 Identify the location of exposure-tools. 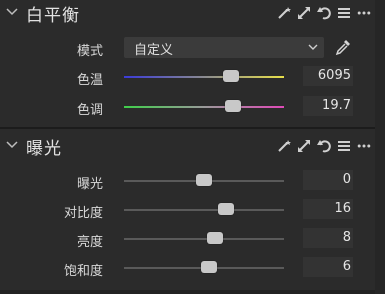
(324, 146).